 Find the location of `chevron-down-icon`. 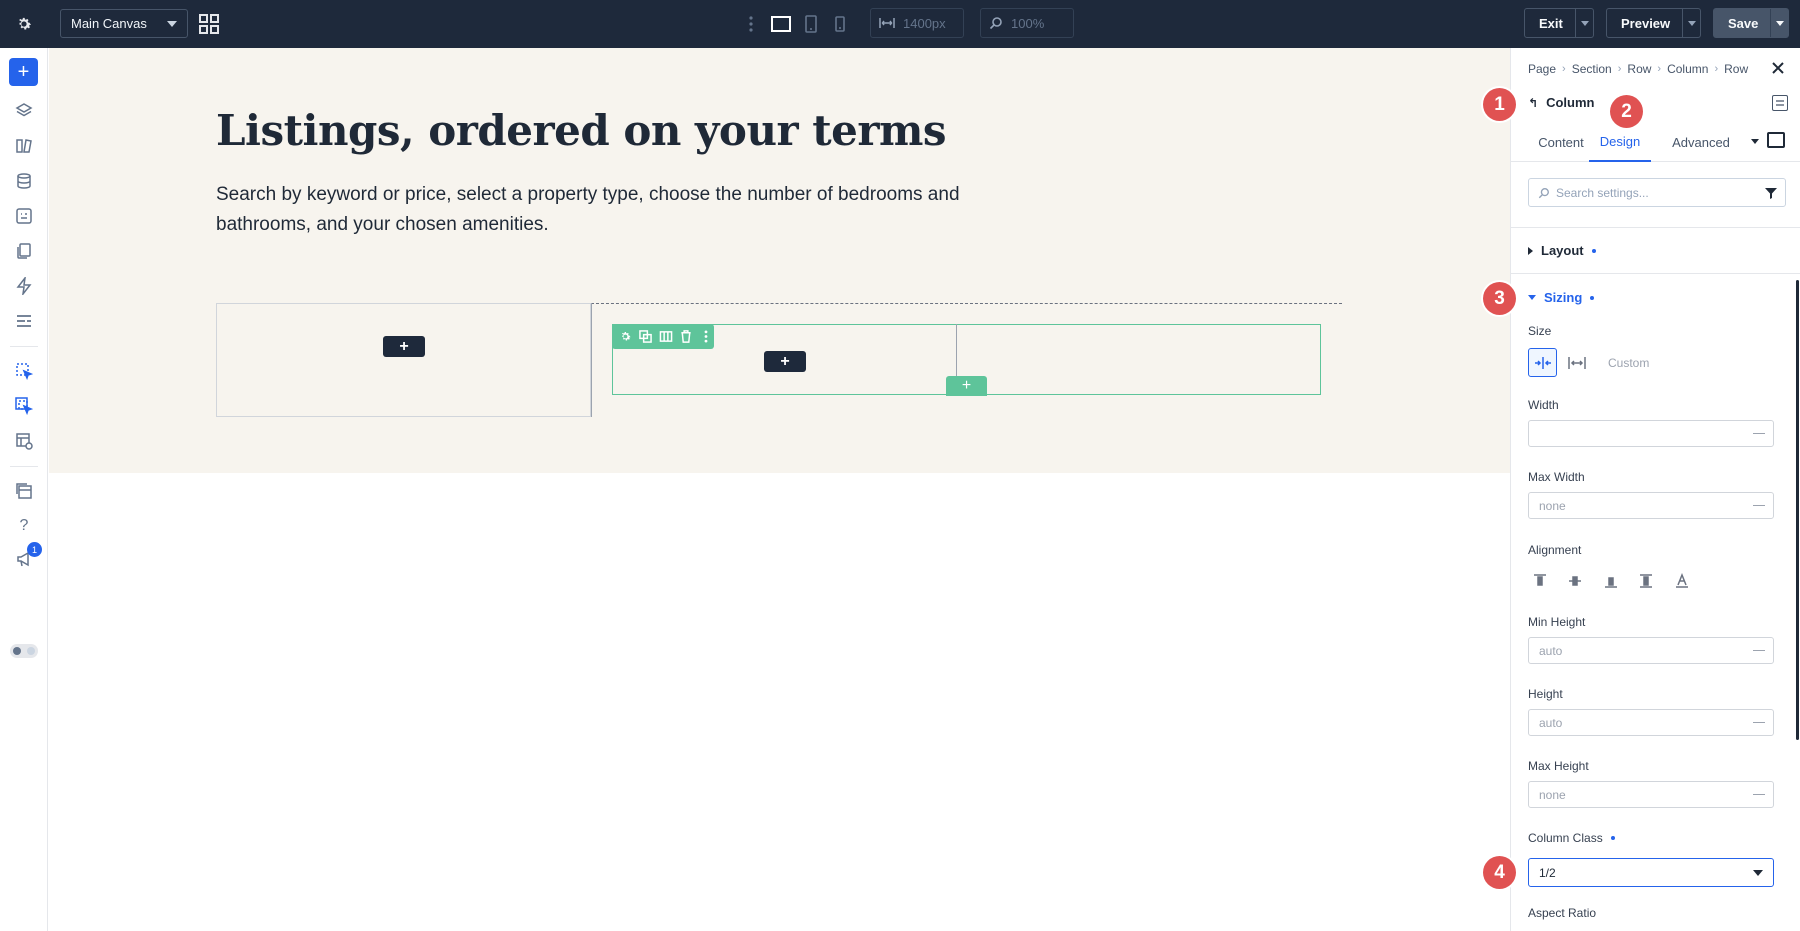

chevron-down-icon is located at coordinates (1755, 141).